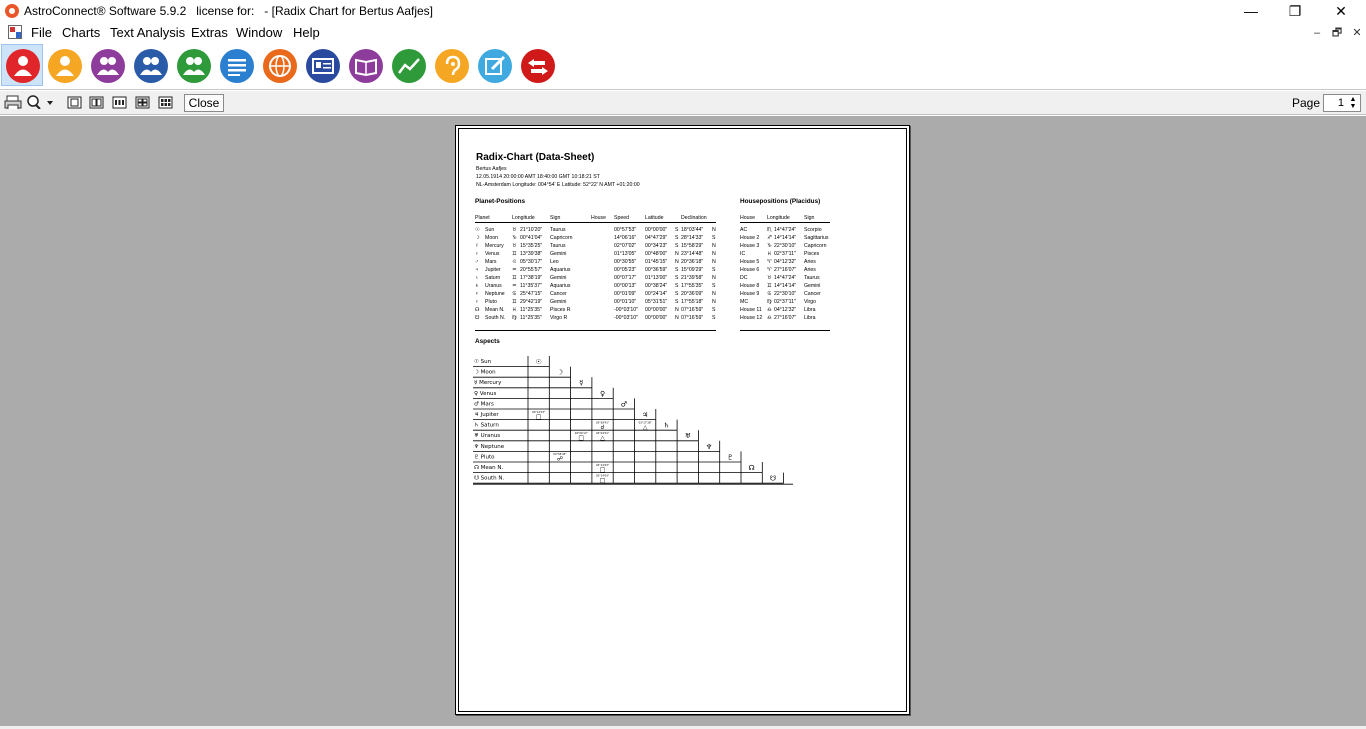  I want to click on planet-g-cell: ☉, so click(477, 230).